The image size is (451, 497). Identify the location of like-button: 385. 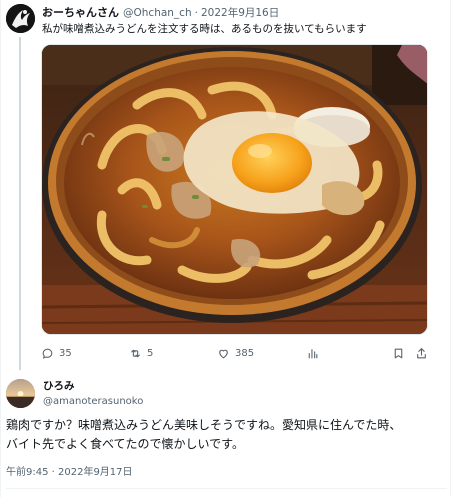
(235, 353).